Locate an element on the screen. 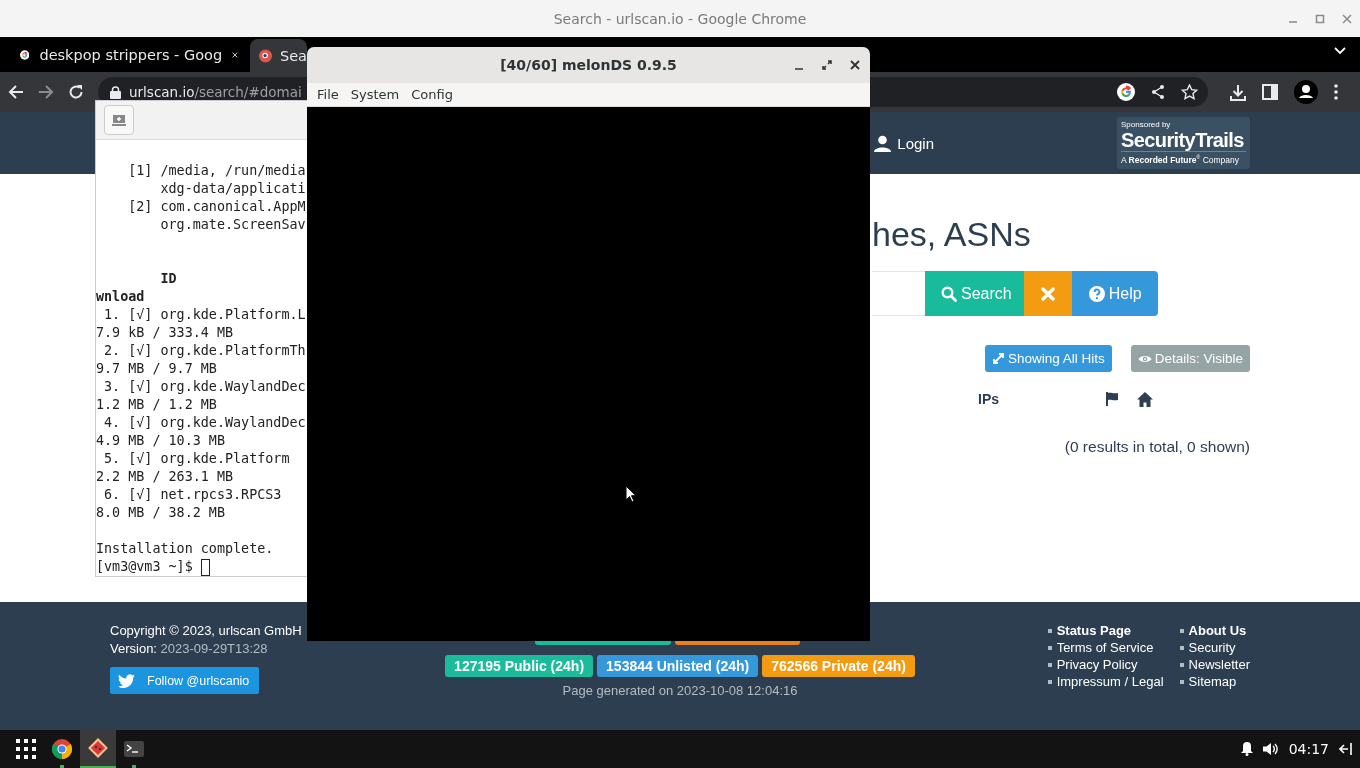 This screenshot has width=1360, height=768. browser-tab: deskpop strippers - Goog is located at coordinates (125, 54).